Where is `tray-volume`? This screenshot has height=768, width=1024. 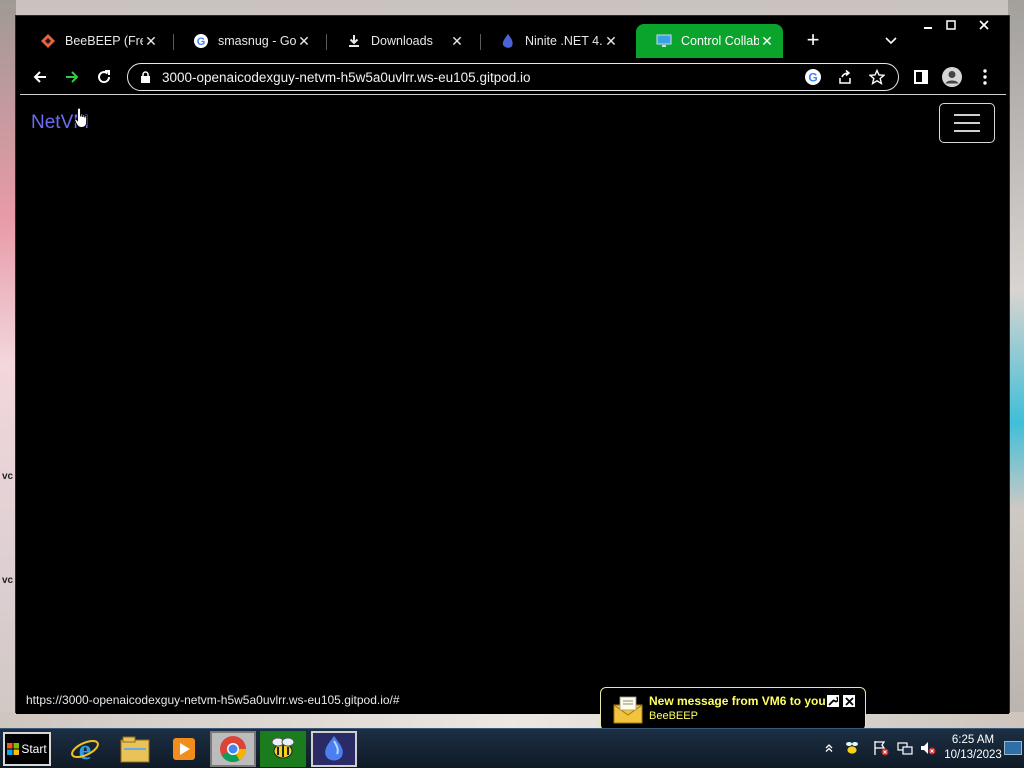 tray-volume is located at coordinates (928, 748).